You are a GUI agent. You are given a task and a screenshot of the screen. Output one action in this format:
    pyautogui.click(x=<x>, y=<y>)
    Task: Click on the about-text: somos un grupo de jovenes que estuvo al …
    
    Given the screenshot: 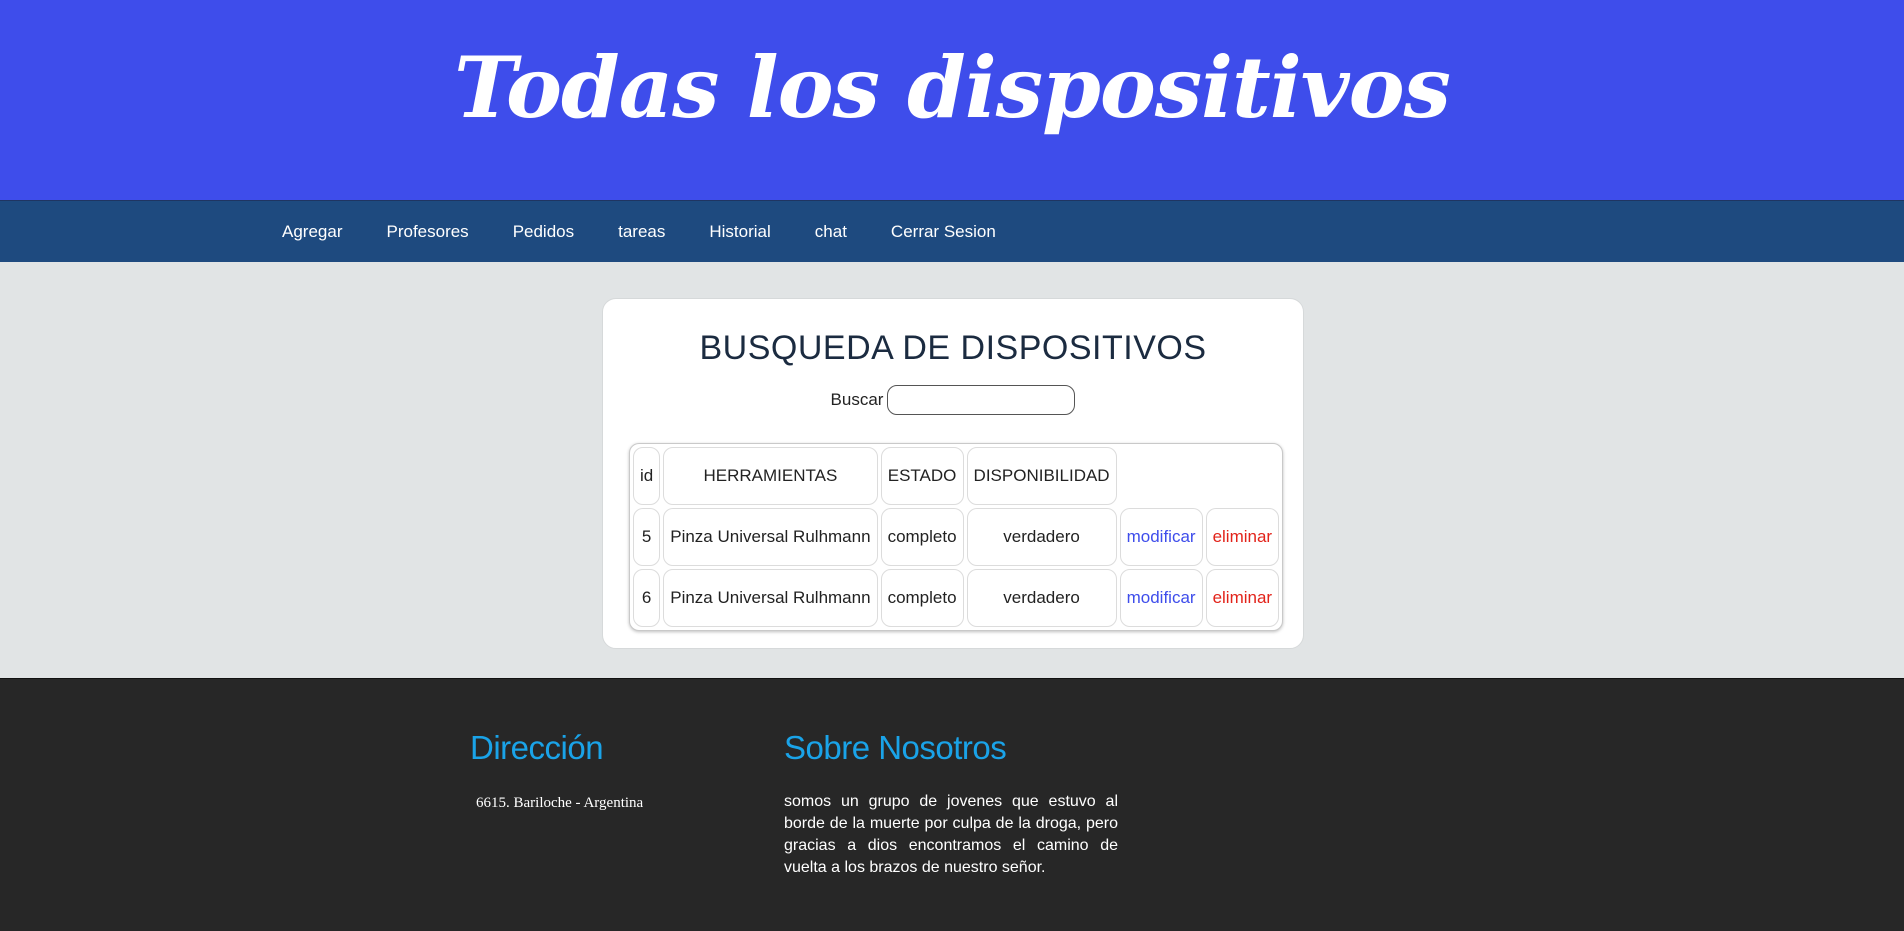 What is the action you would take?
    pyautogui.click(x=951, y=834)
    